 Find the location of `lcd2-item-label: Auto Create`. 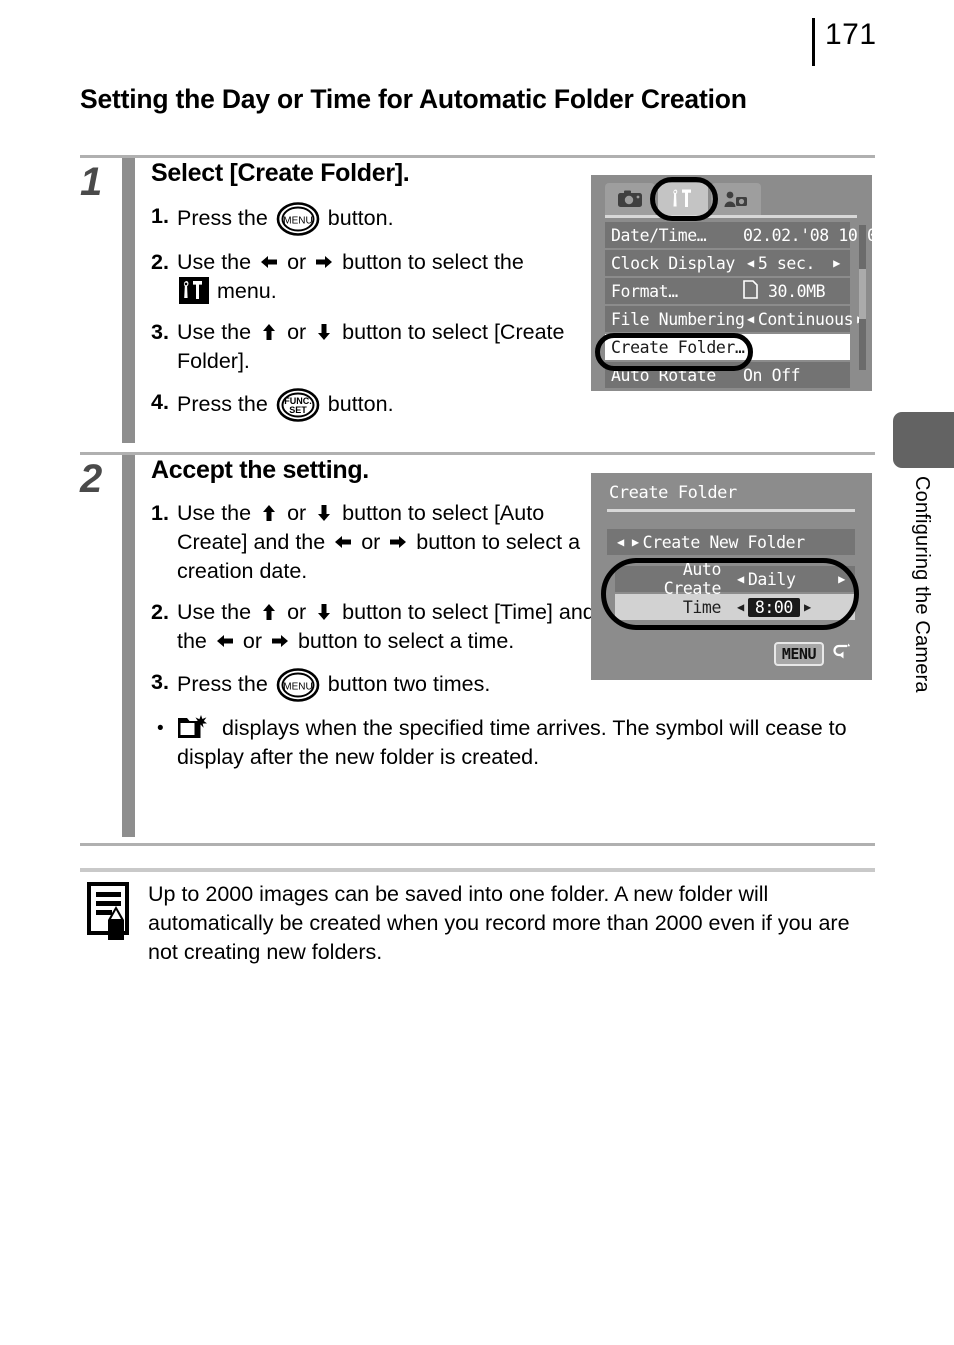

lcd2-item-label: Auto Create is located at coordinates (692, 579).